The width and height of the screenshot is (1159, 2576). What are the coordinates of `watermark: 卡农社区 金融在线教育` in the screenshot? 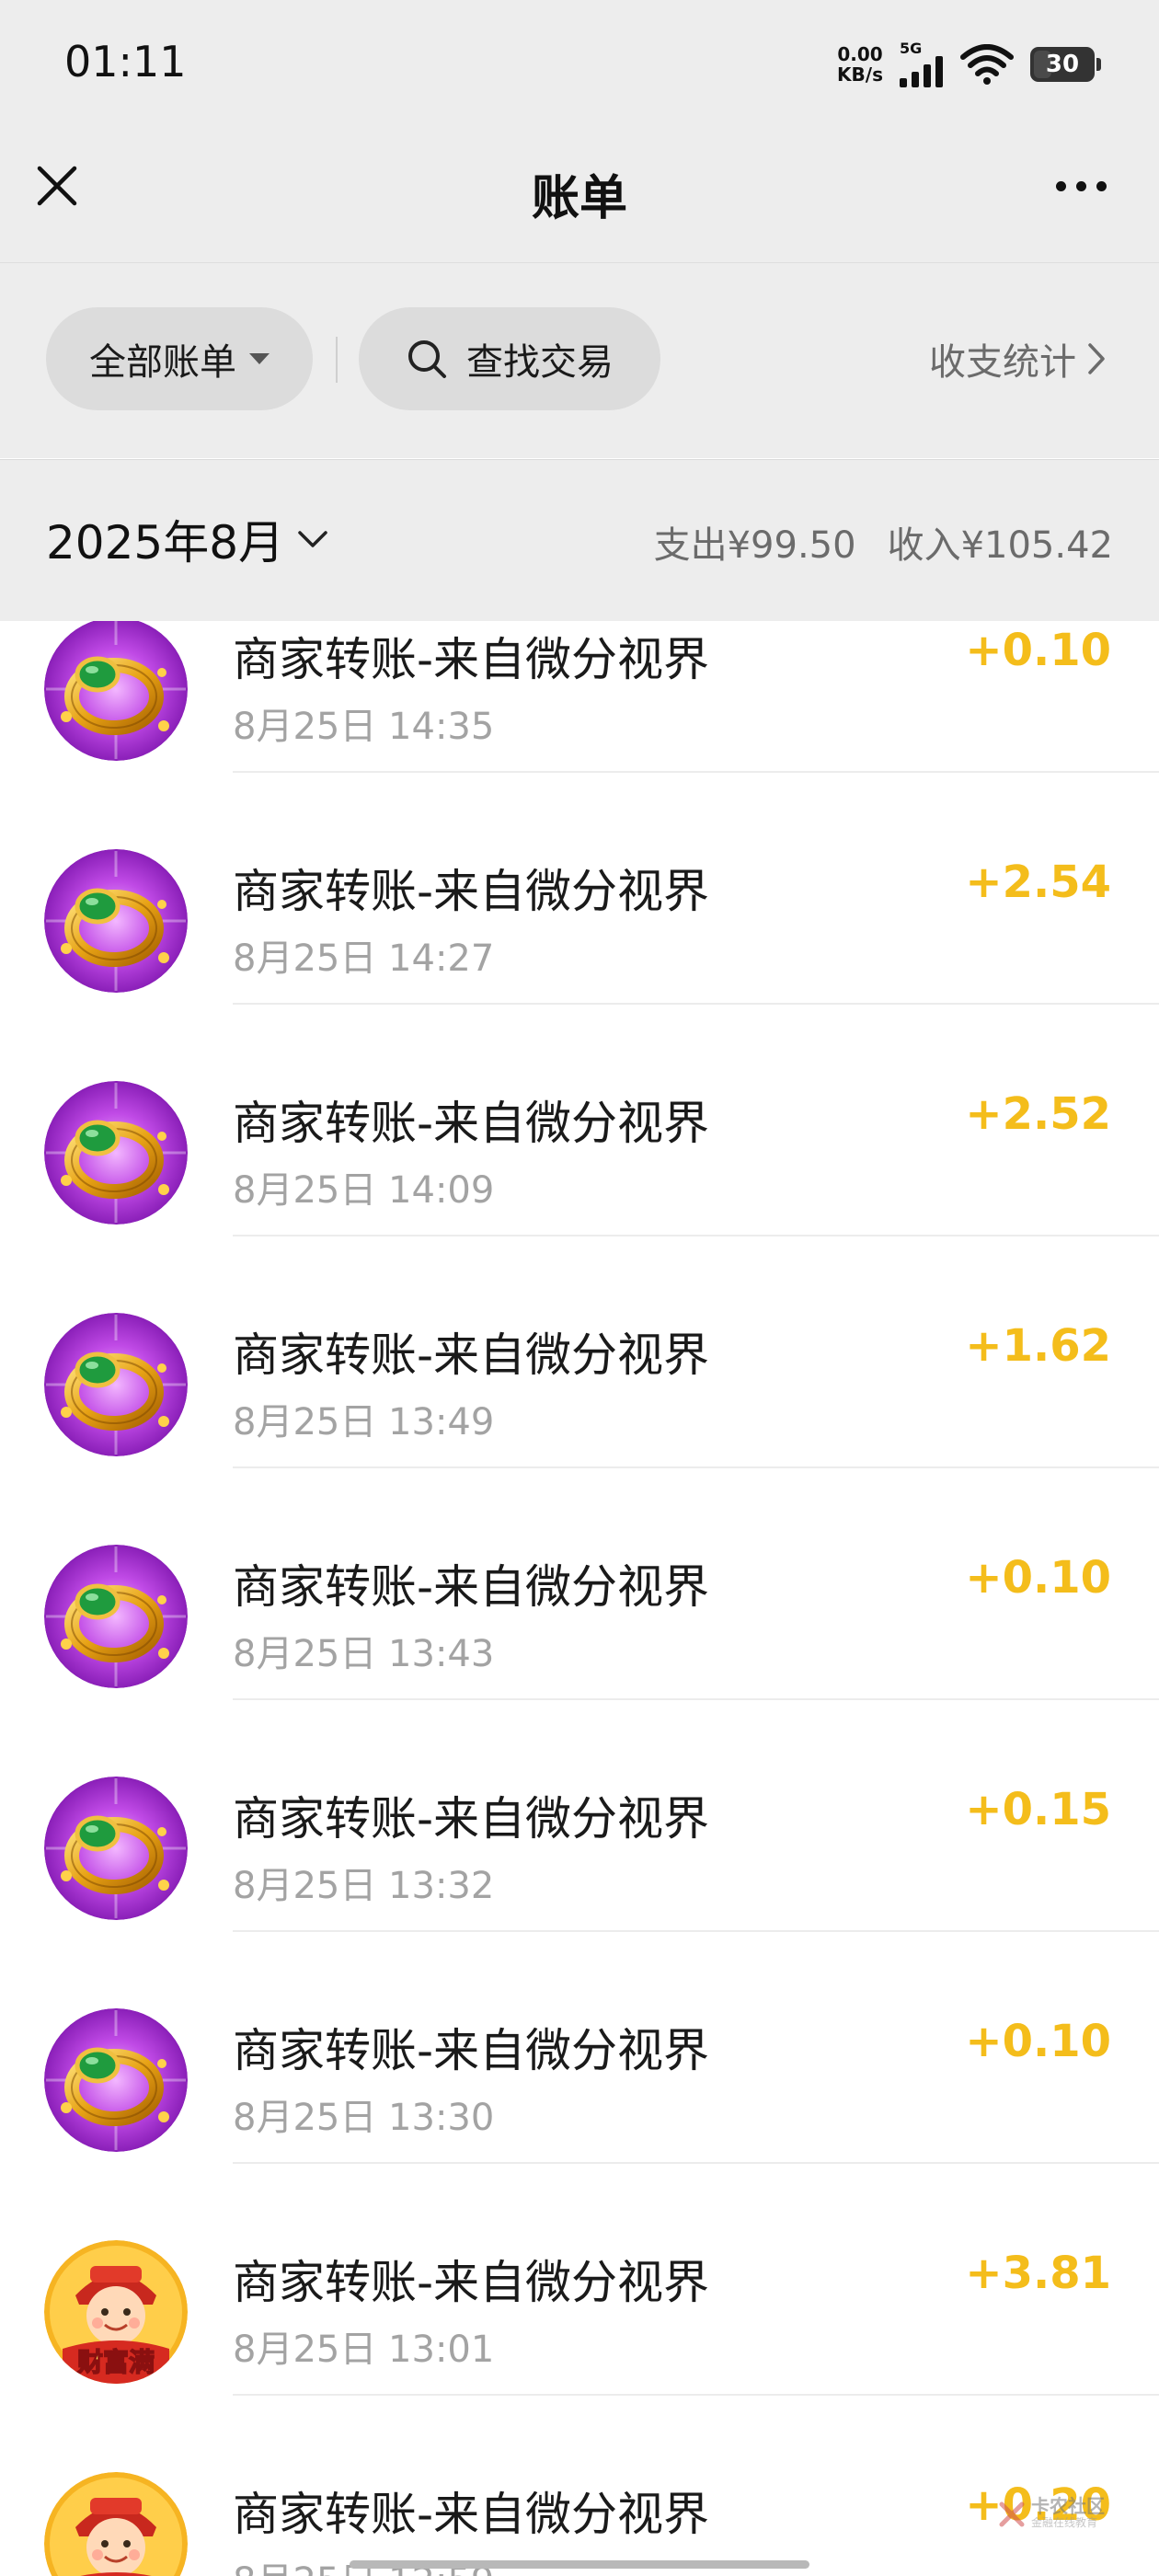 It's located at (1058, 2514).